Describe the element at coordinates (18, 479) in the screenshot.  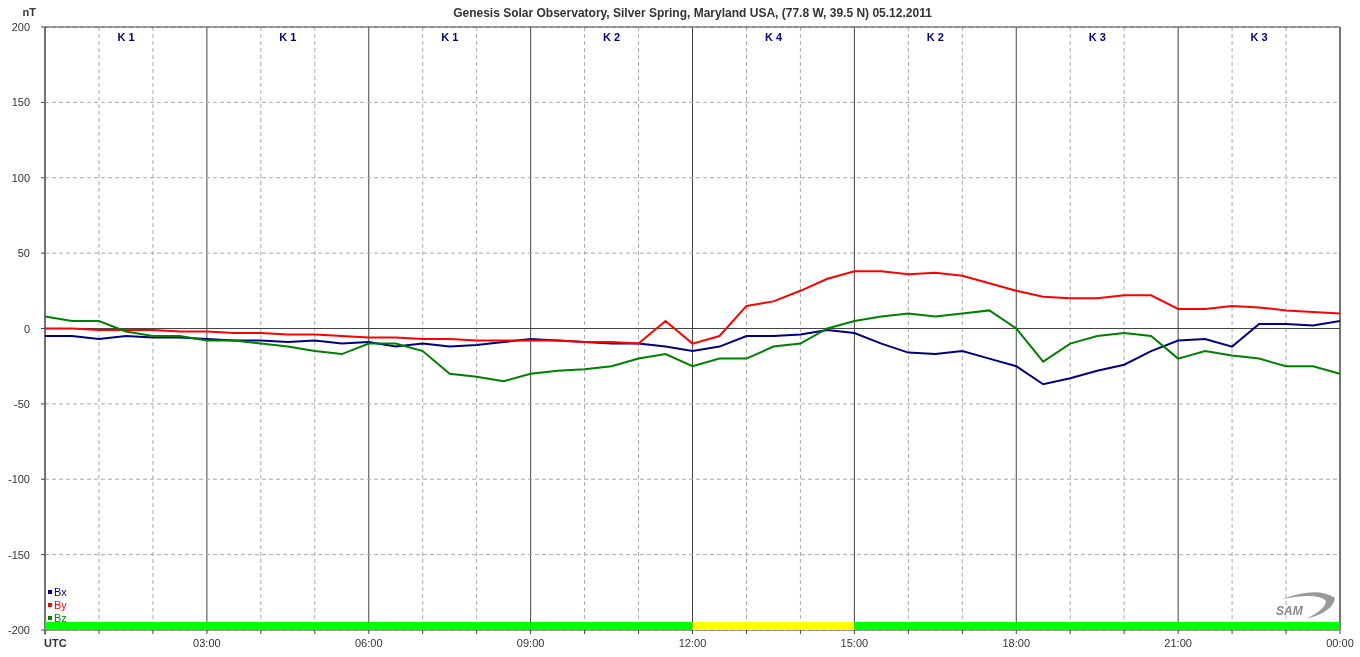
I see `tick-label: -100` at that location.